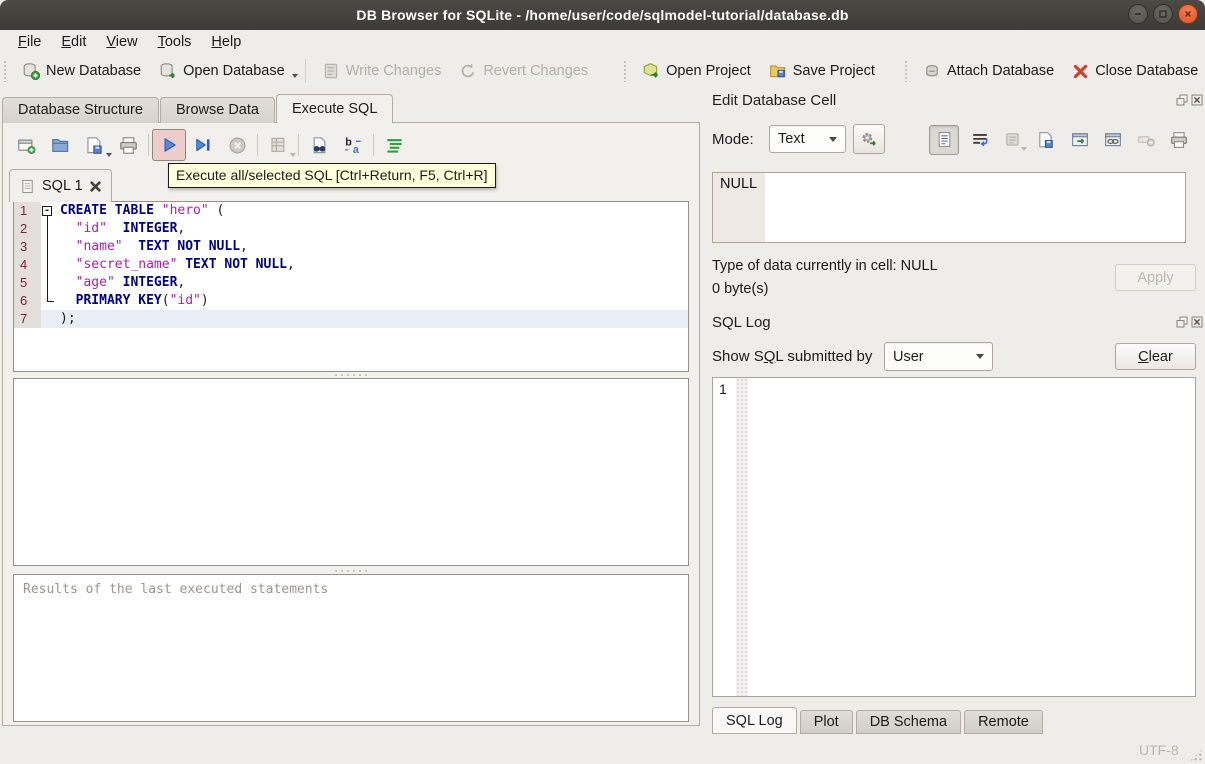 This screenshot has width=1205, height=764. I want to click on close-button, so click(1188, 14).